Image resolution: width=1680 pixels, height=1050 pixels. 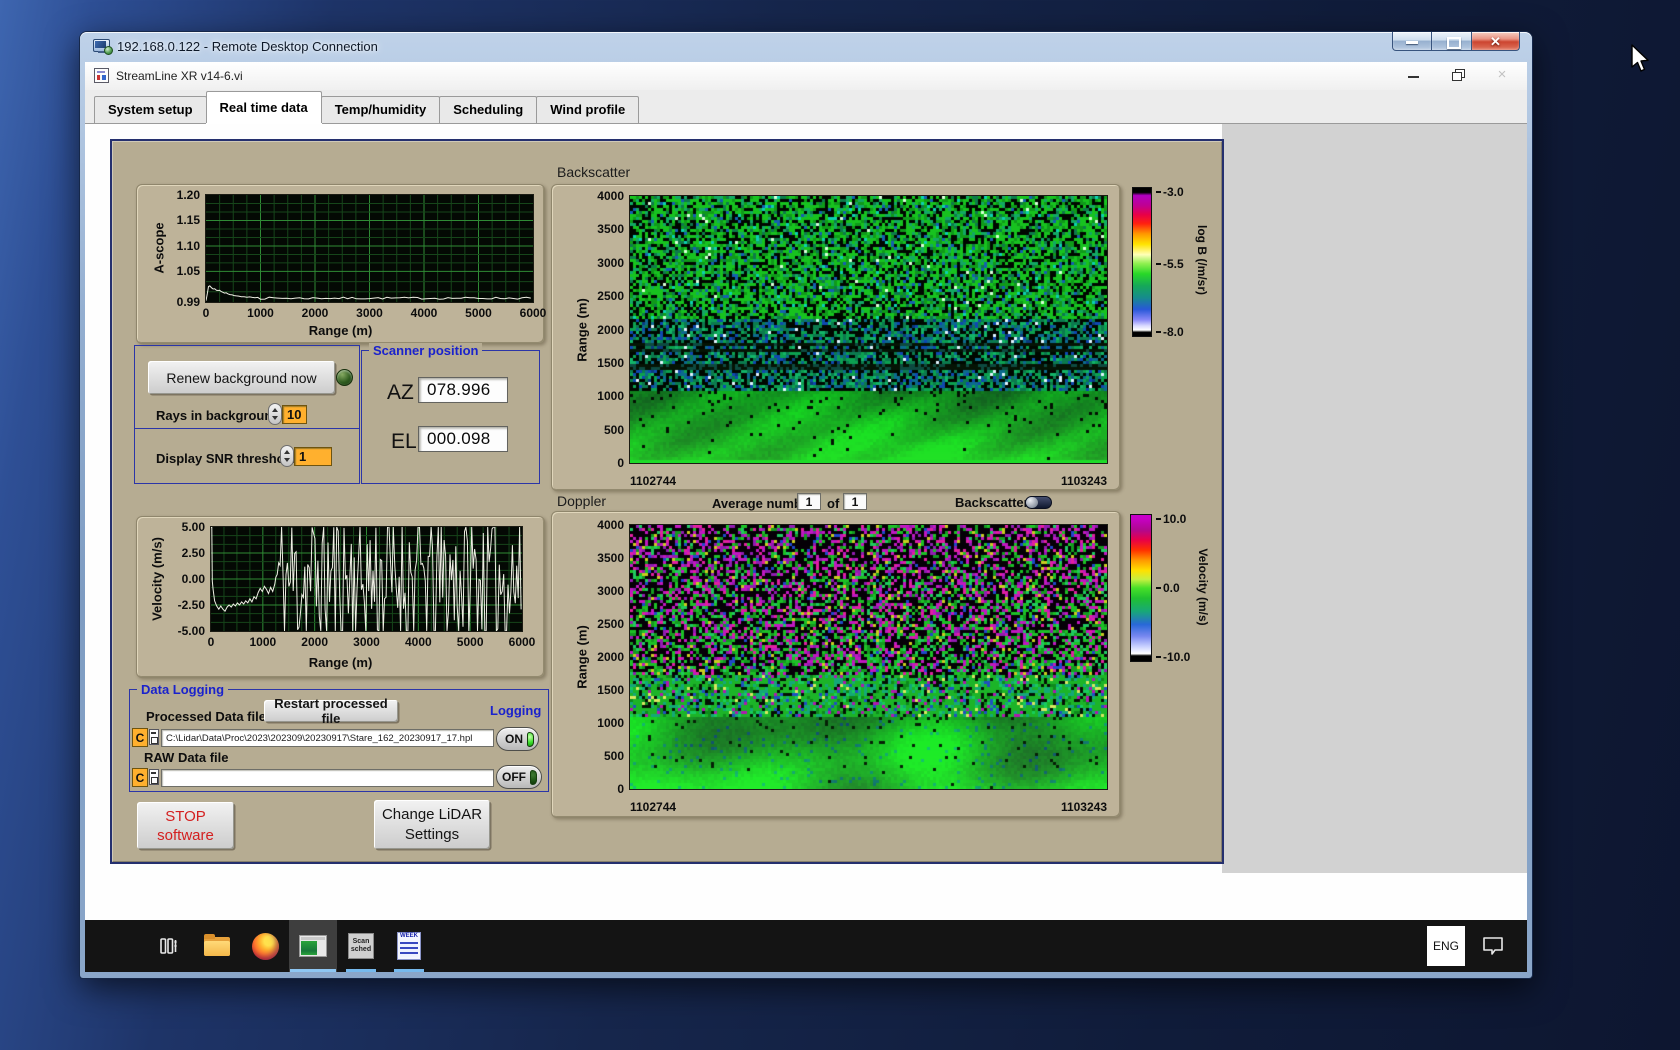 What do you see at coordinates (169, 946) in the screenshot?
I see `task-view-button` at bounding box center [169, 946].